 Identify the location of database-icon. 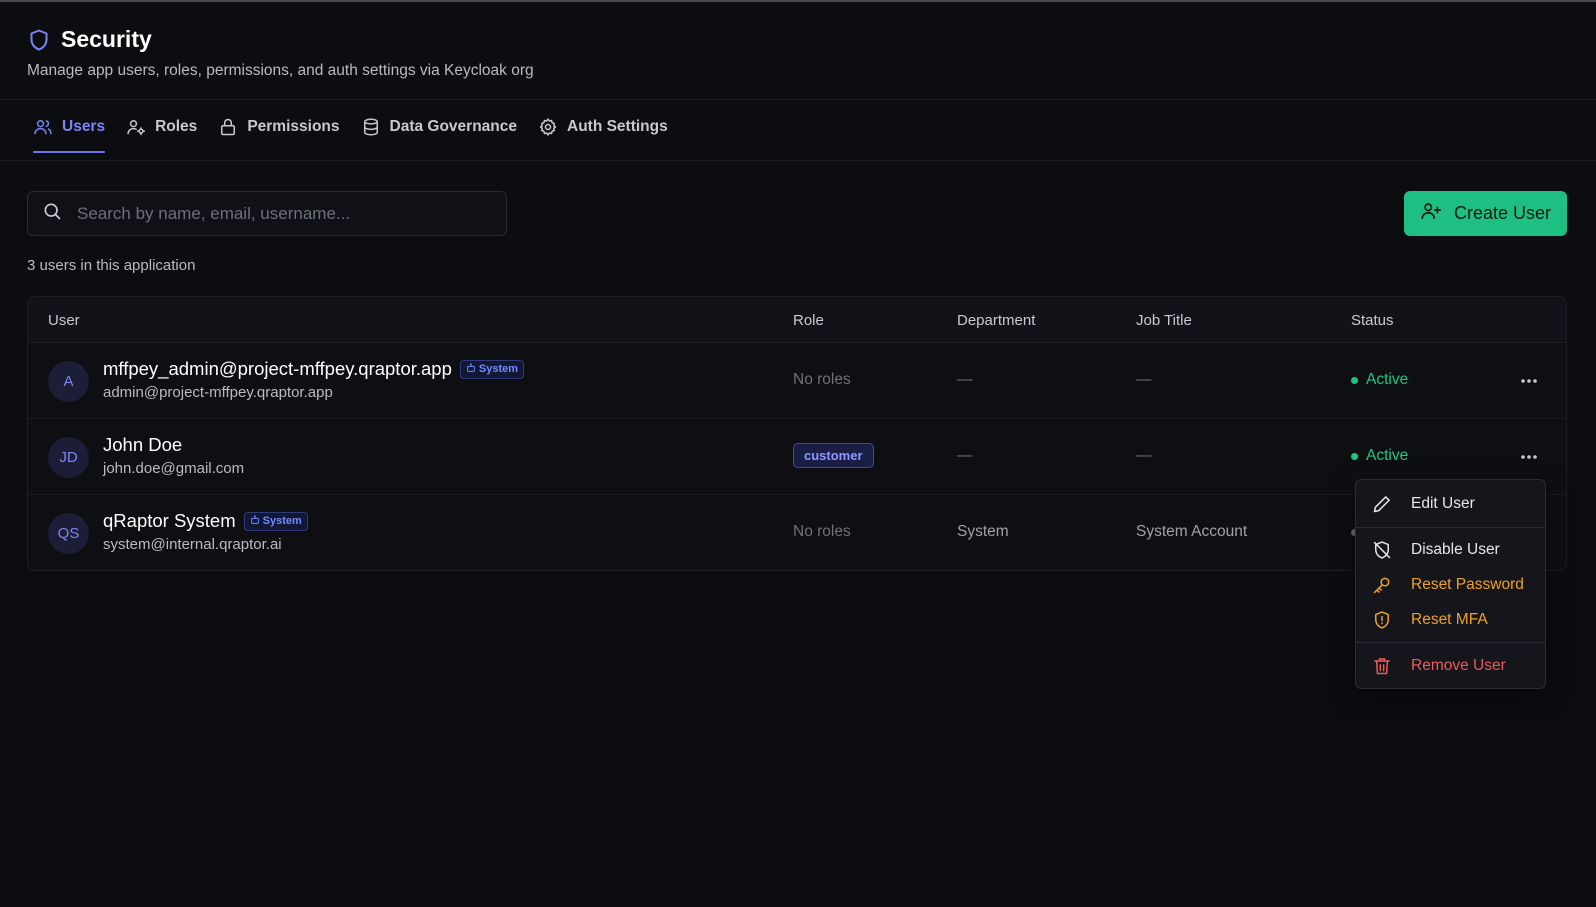
(371, 127).